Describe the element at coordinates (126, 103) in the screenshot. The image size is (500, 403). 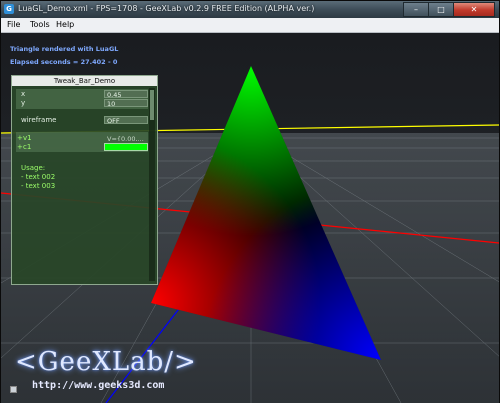
I see `y-value-field: 10` at that location.